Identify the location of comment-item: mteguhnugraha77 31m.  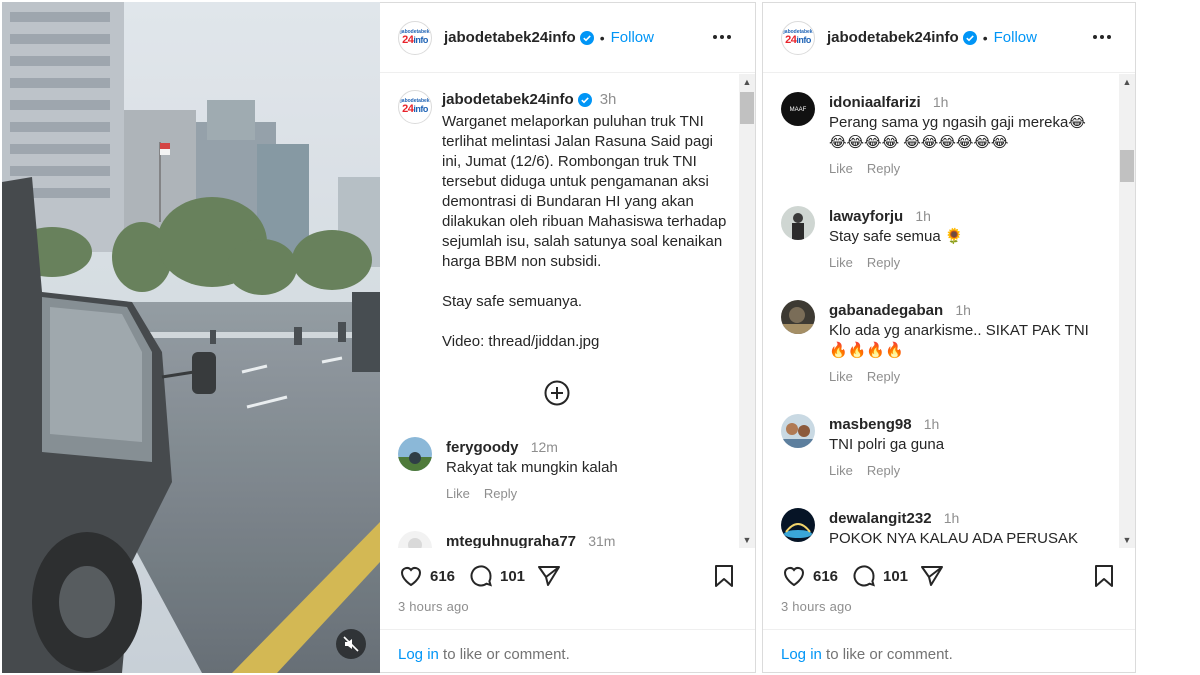
(563, 539).